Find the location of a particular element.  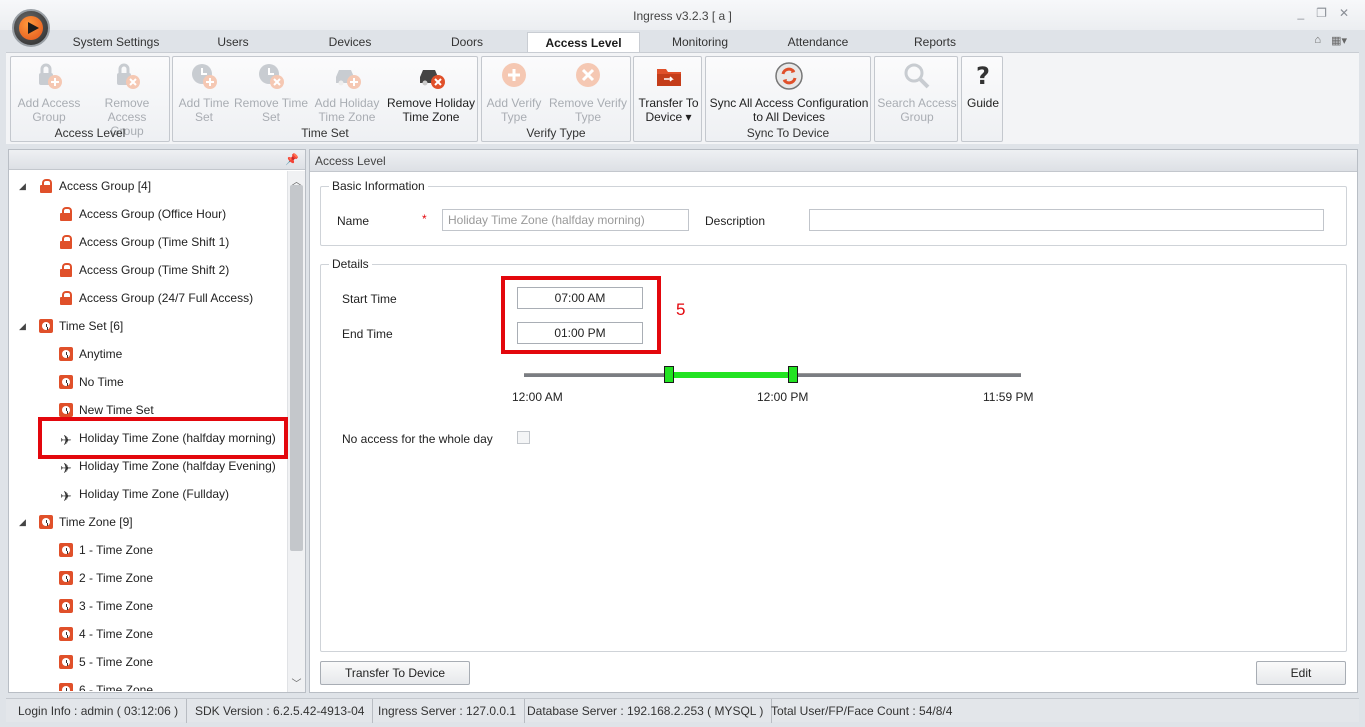

pin-icon: 📌 is located at coordinates (292, 159).